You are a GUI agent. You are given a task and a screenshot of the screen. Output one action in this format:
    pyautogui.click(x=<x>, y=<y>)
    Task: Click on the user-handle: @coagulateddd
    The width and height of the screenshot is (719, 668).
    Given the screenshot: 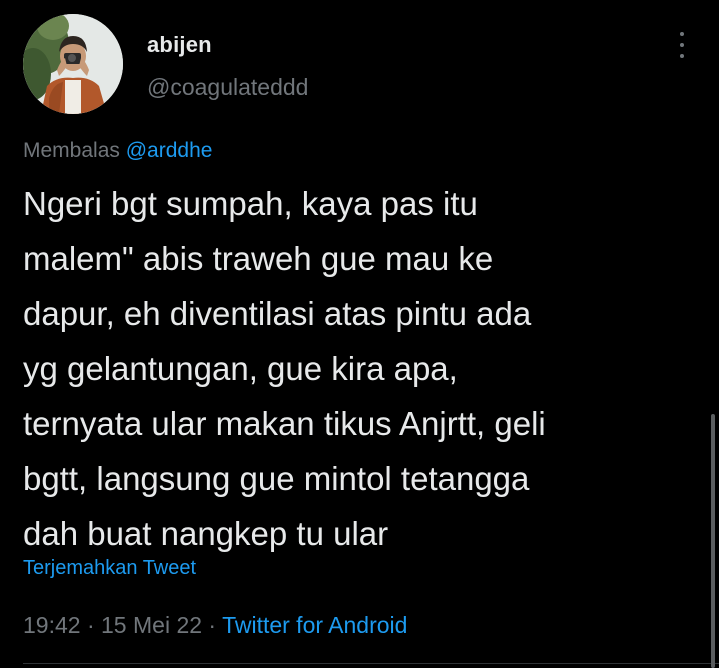 What is the action you would take?
    pyautogui.click(x=227, y=87)
    